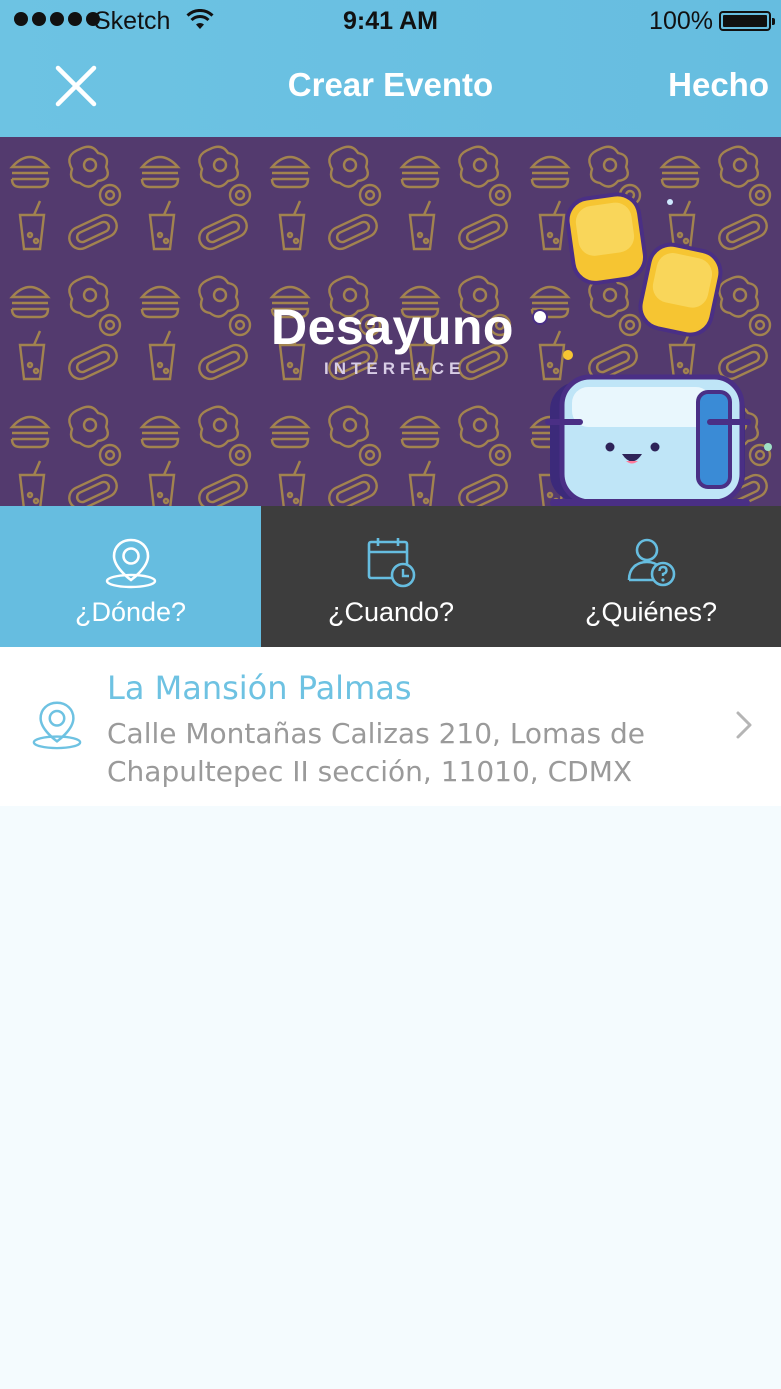 This screenshot has height=1389, width=781. What do you see at coordinates (681, 21) in the screenshot?
I see `battery-percentage: 100%` at bounding box center [681, 21].